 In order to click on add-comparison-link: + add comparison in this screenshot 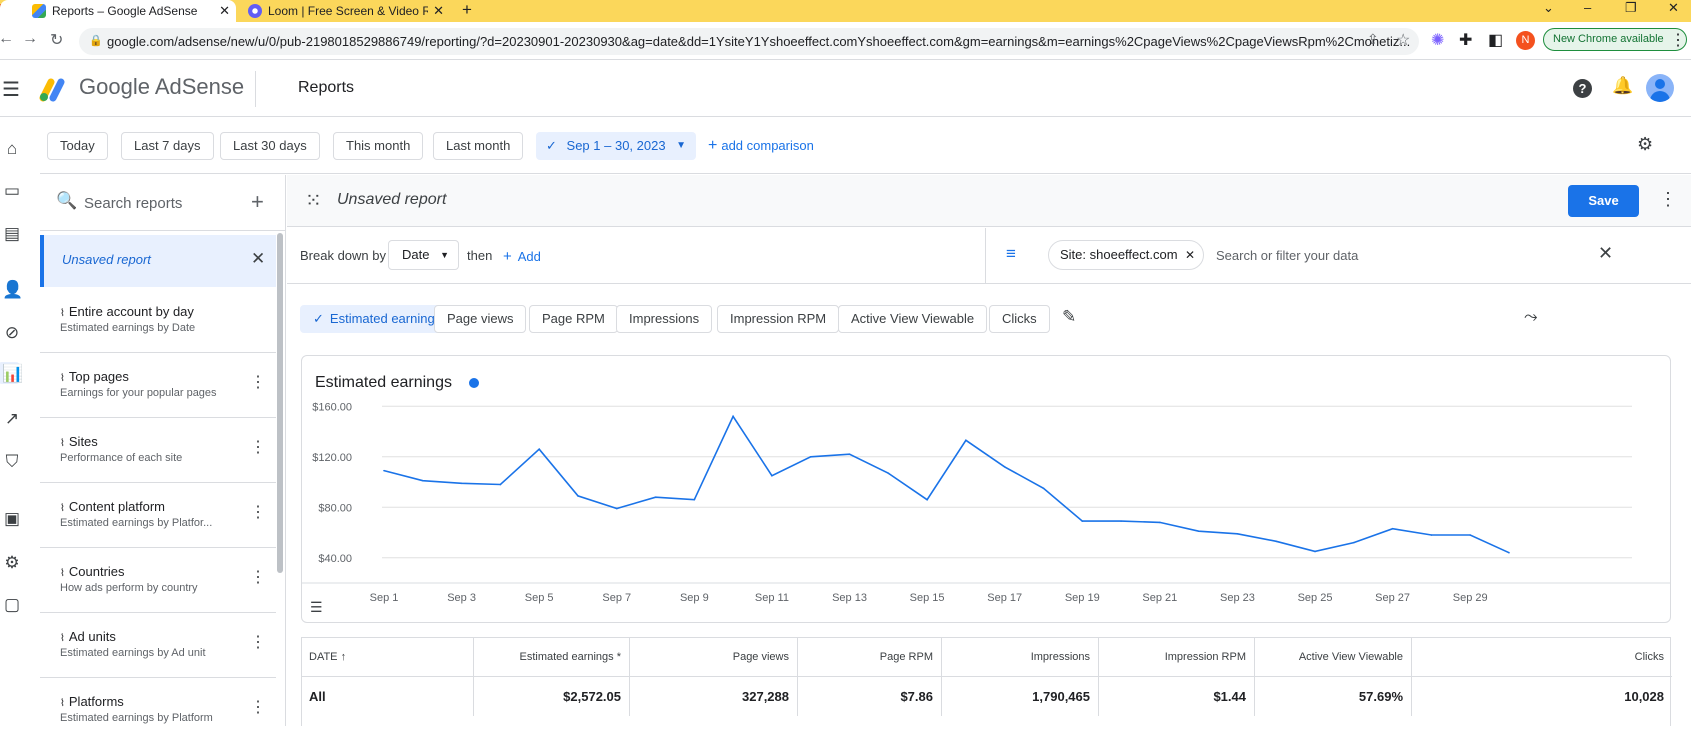, I will do `click(761, 146)`.